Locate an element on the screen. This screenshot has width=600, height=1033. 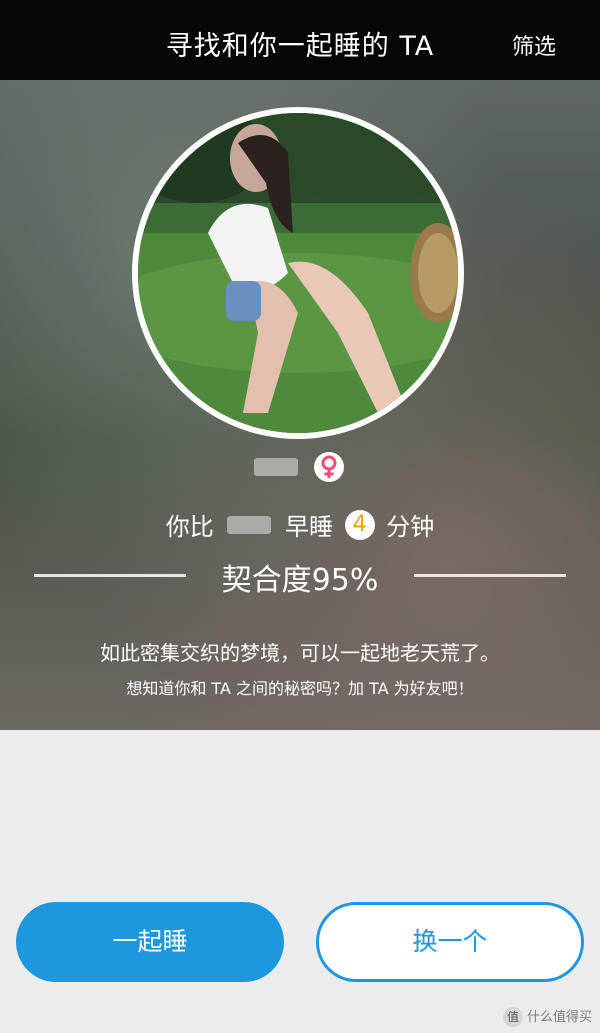
top-bar: 寻找和你一起睡的 TA 筛选 is located at coordinates (300, 40).